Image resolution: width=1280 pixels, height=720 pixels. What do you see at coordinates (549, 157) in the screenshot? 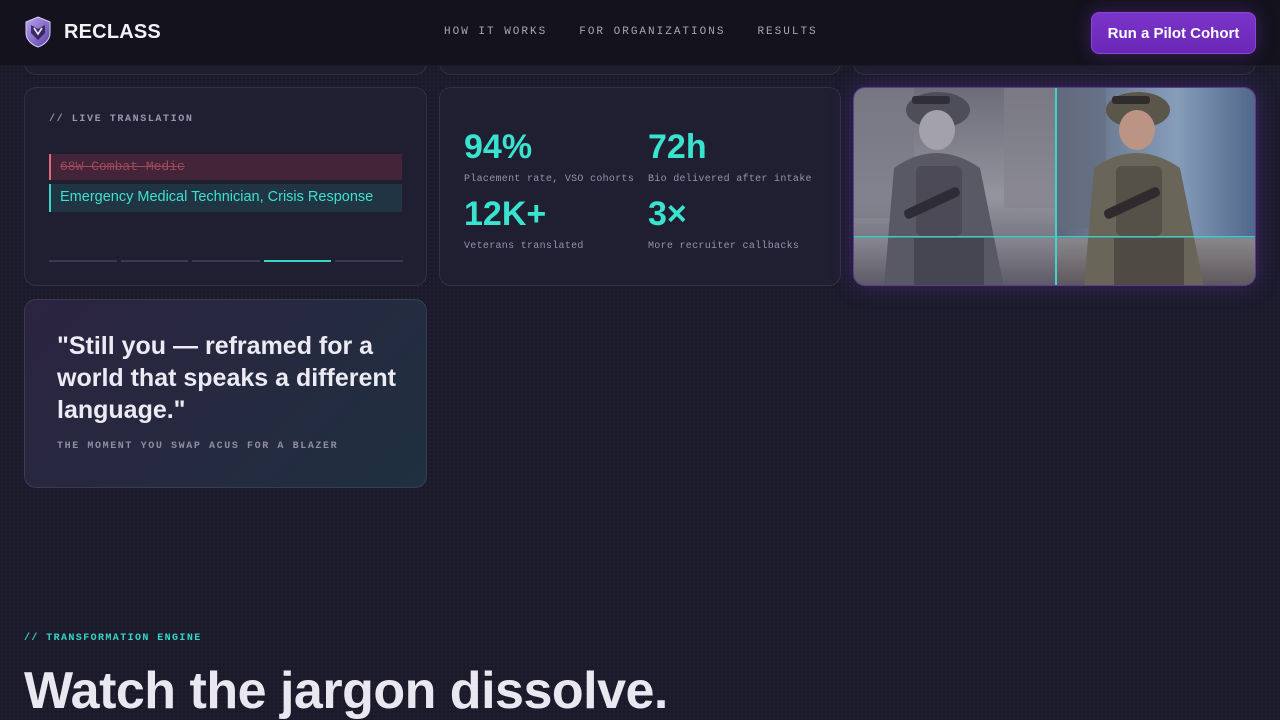
I see `stat-placement-rate: 94% Placement rate, VSO cohorts` at bounding box center [549, 157].